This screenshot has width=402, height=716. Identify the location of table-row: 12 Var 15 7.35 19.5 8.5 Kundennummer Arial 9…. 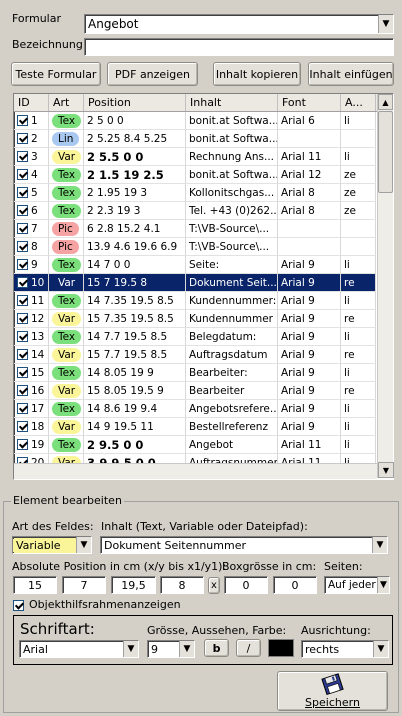
(203, 319).